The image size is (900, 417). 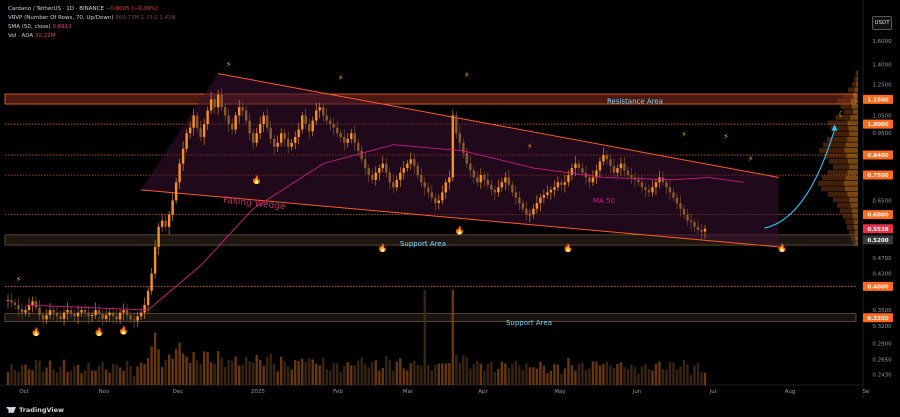 I want to click on resistance-zone, so click(x=430, y=99).